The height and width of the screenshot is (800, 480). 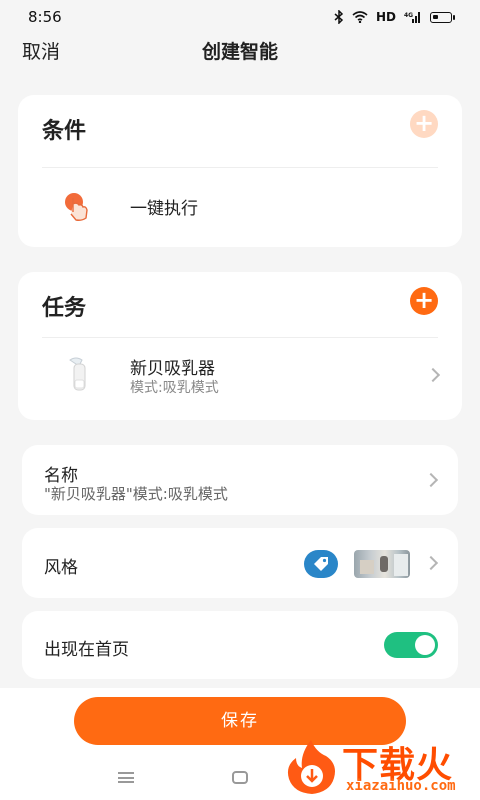 I want to click on watermark: 下载火 xiazaihuo.com, so click(x=379, y=767).